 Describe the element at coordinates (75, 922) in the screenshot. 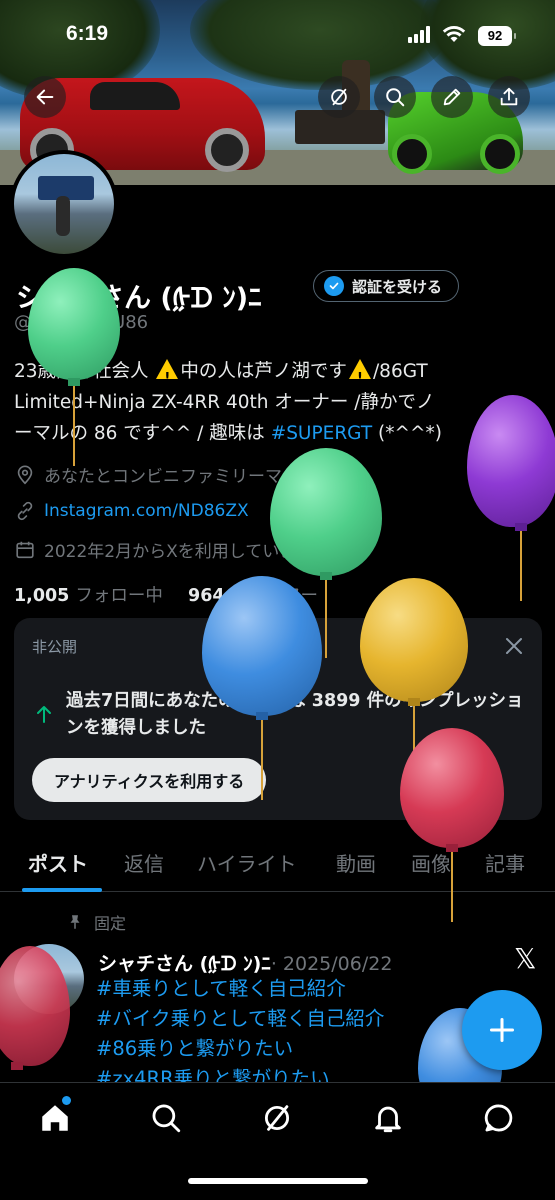

I see `pin-icon` at that location.